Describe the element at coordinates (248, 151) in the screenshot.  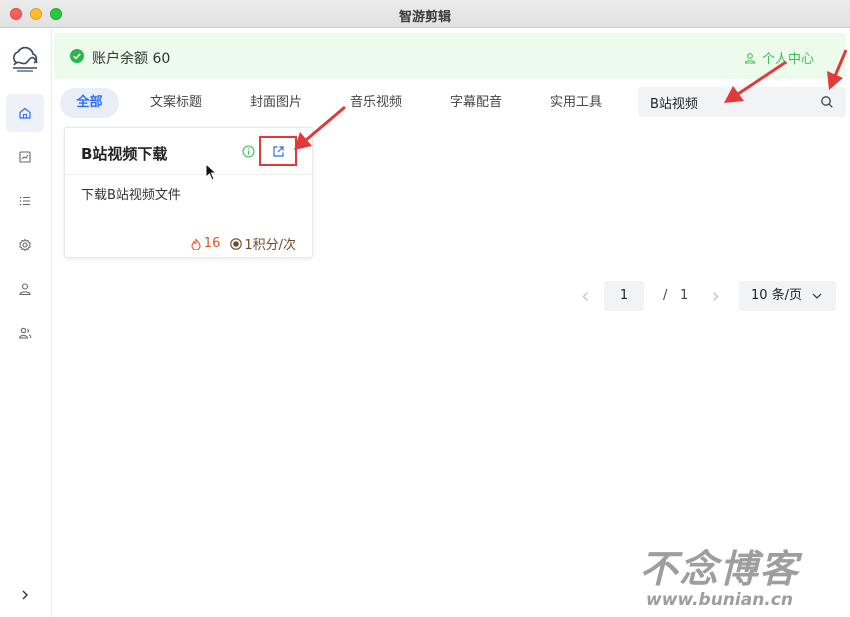
I see `info-icon` at that location.